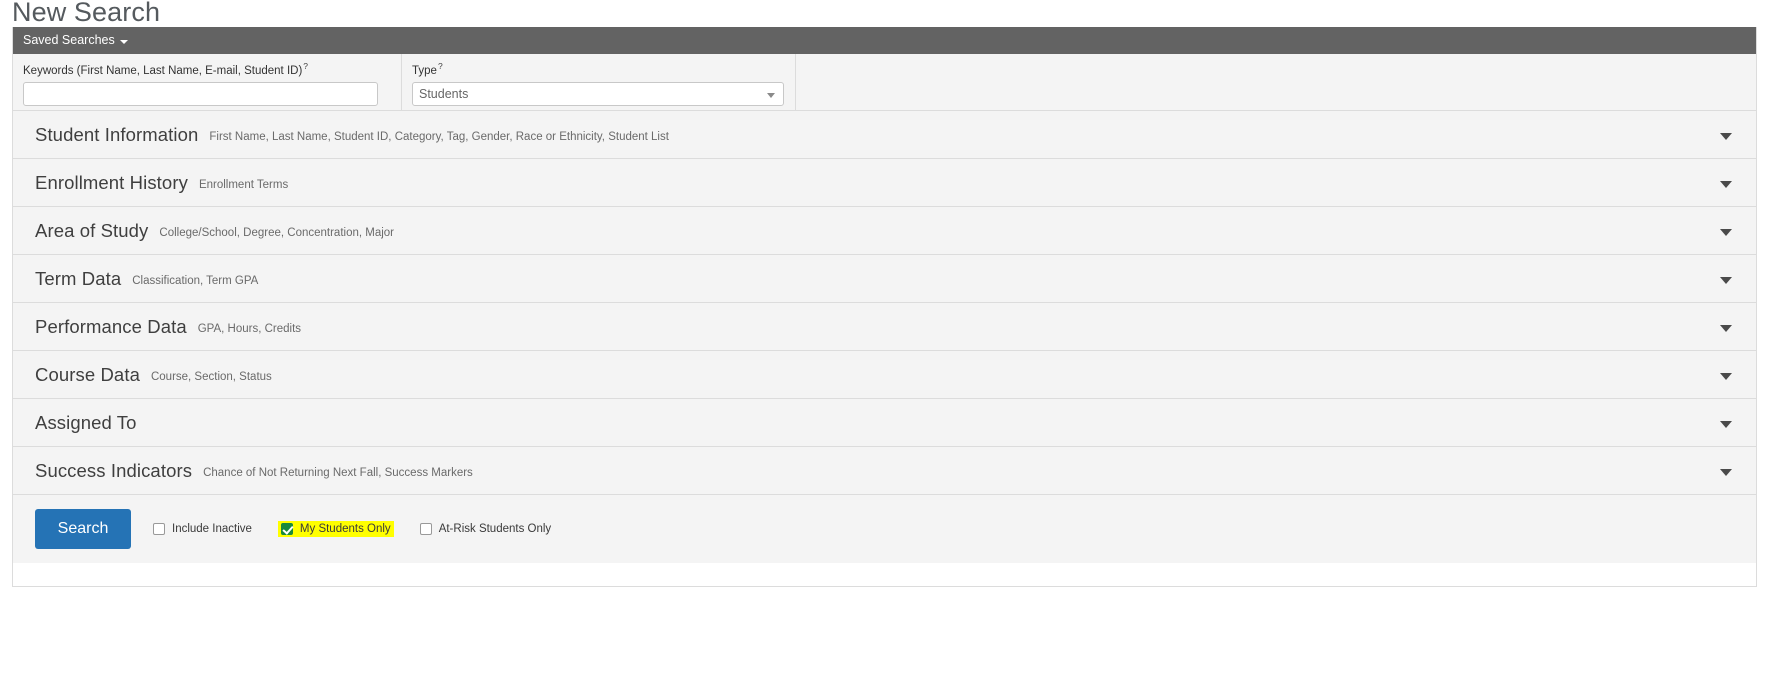 This screenshot has width=1769, height=673. Describe the element at coordinates (424, 70) in the screenshot. I see `type-label-text: Type` at that location.